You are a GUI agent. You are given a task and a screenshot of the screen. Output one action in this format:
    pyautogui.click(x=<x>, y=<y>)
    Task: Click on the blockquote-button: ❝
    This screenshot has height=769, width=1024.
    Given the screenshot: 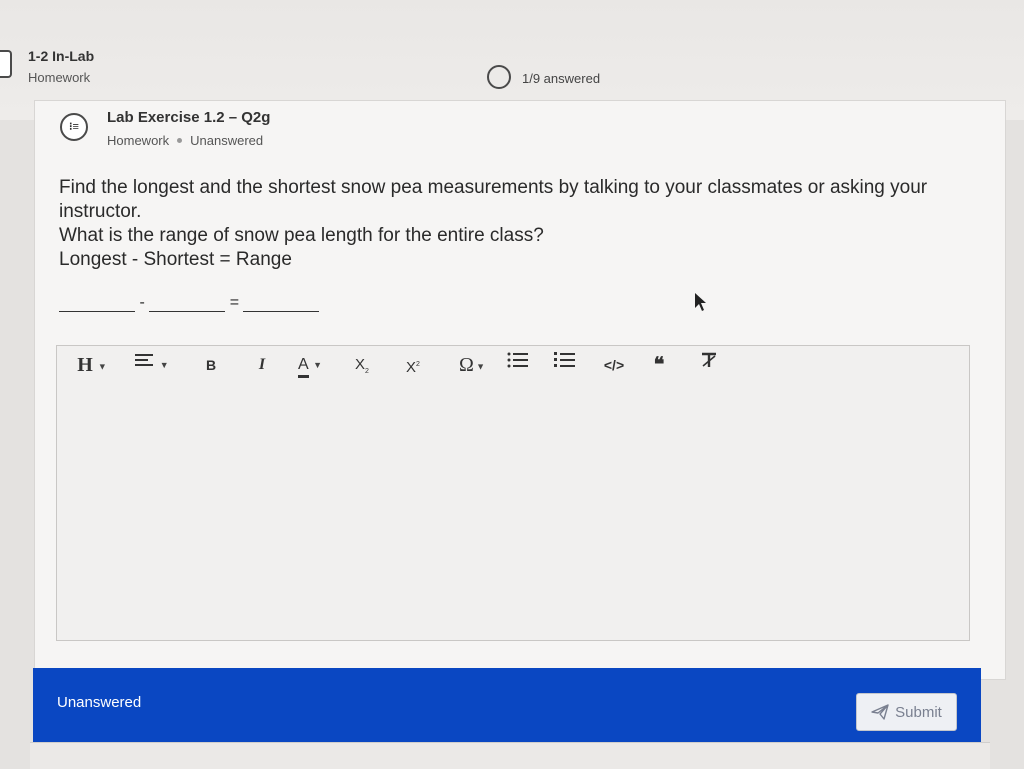 What is the action you would take?
    pyautogui.click(x=659, y=365)
    